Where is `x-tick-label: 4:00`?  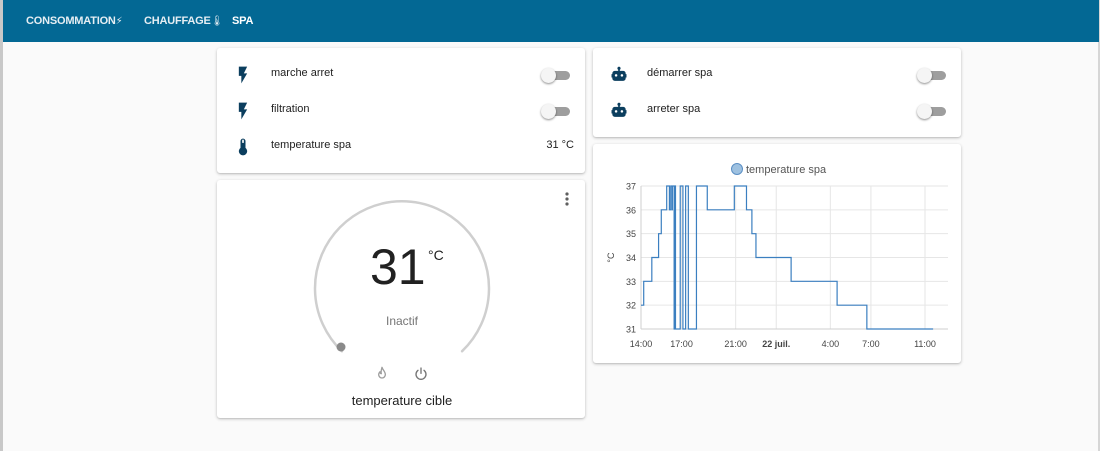 x-tick-label: 4:00 is located at coordinates (831, 344).